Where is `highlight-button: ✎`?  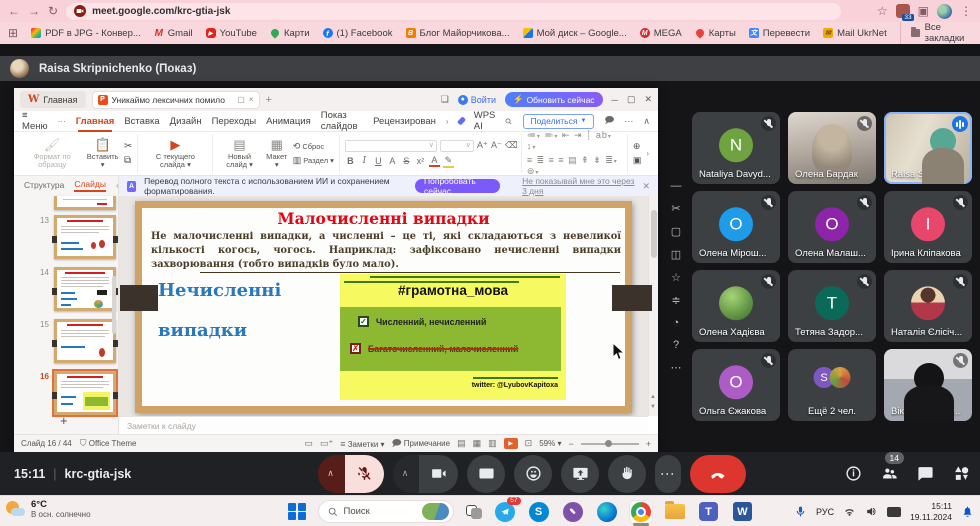
highlight-button: ✎ is located at coordinates (448, 161).